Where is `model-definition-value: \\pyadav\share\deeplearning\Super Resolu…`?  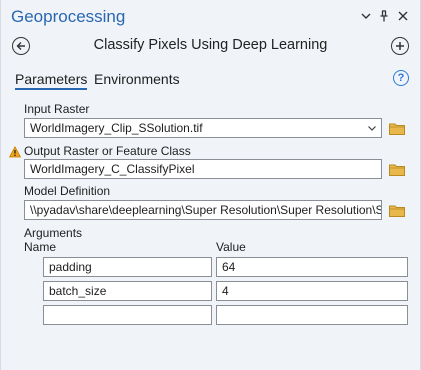 model-definition-value: \\pyadav\share\deeplearning\Super Resolu… is located at coordinates (206, 210).